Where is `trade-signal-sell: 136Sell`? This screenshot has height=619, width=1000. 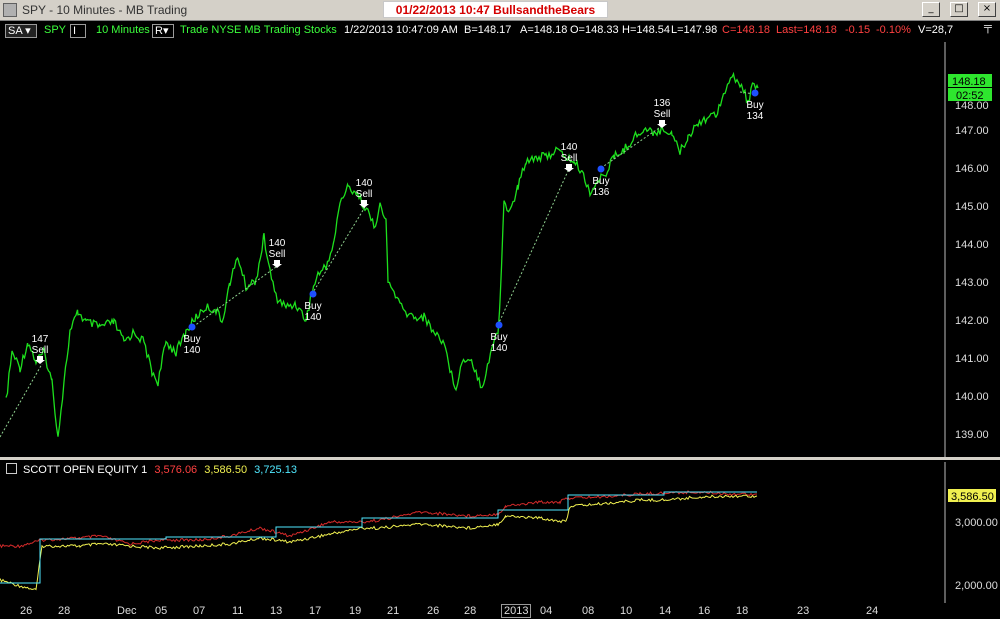
trade-signal-sell: 136Sell is located at coordinates (662, 113).